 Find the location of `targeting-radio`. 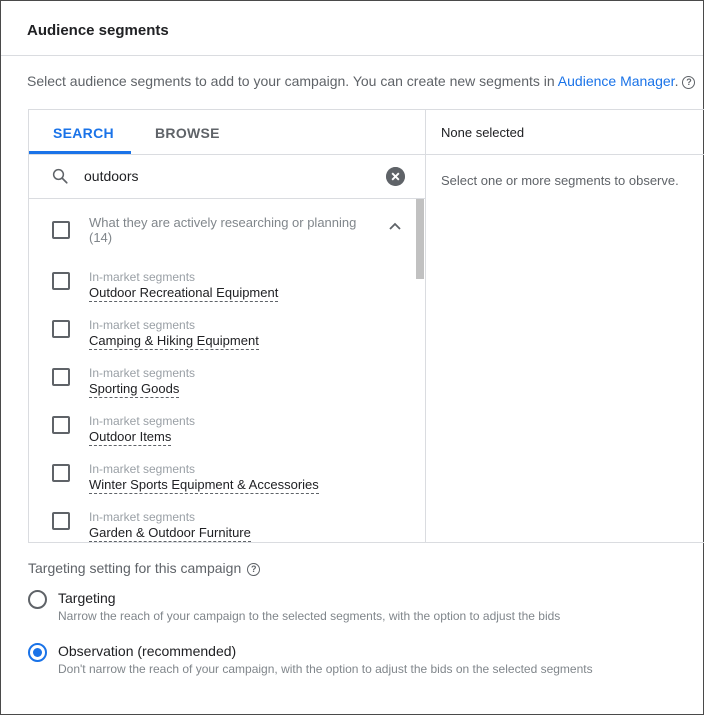

targeting-radio is located at coordinates (37, 599).